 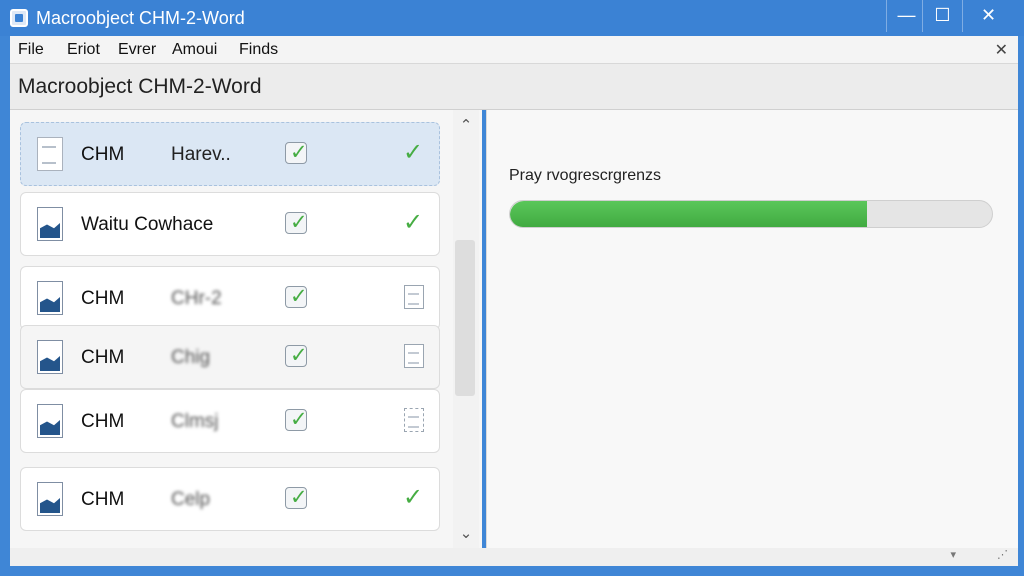 I want to click on progress-label: Pray rvogrescrgrenzs, so click(x=585, y=175).